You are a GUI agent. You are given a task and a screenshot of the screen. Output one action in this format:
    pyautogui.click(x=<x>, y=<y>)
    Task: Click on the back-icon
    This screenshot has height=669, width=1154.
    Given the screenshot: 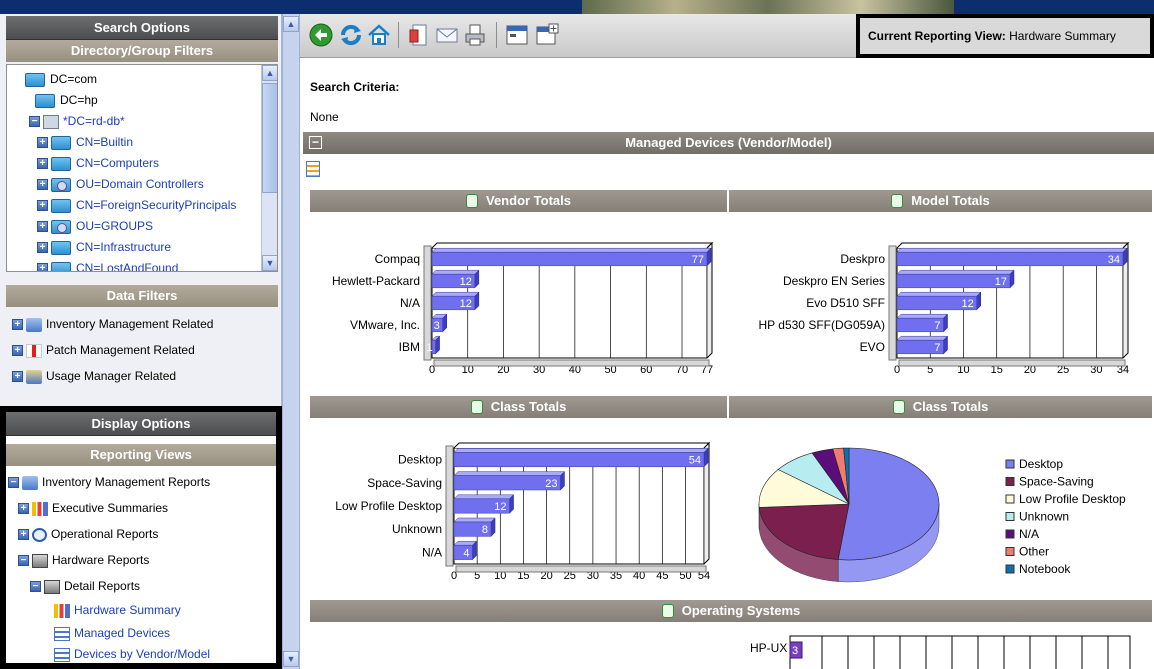 What is the action you would take?
    pyautogui.click(x=321, y=35)
    